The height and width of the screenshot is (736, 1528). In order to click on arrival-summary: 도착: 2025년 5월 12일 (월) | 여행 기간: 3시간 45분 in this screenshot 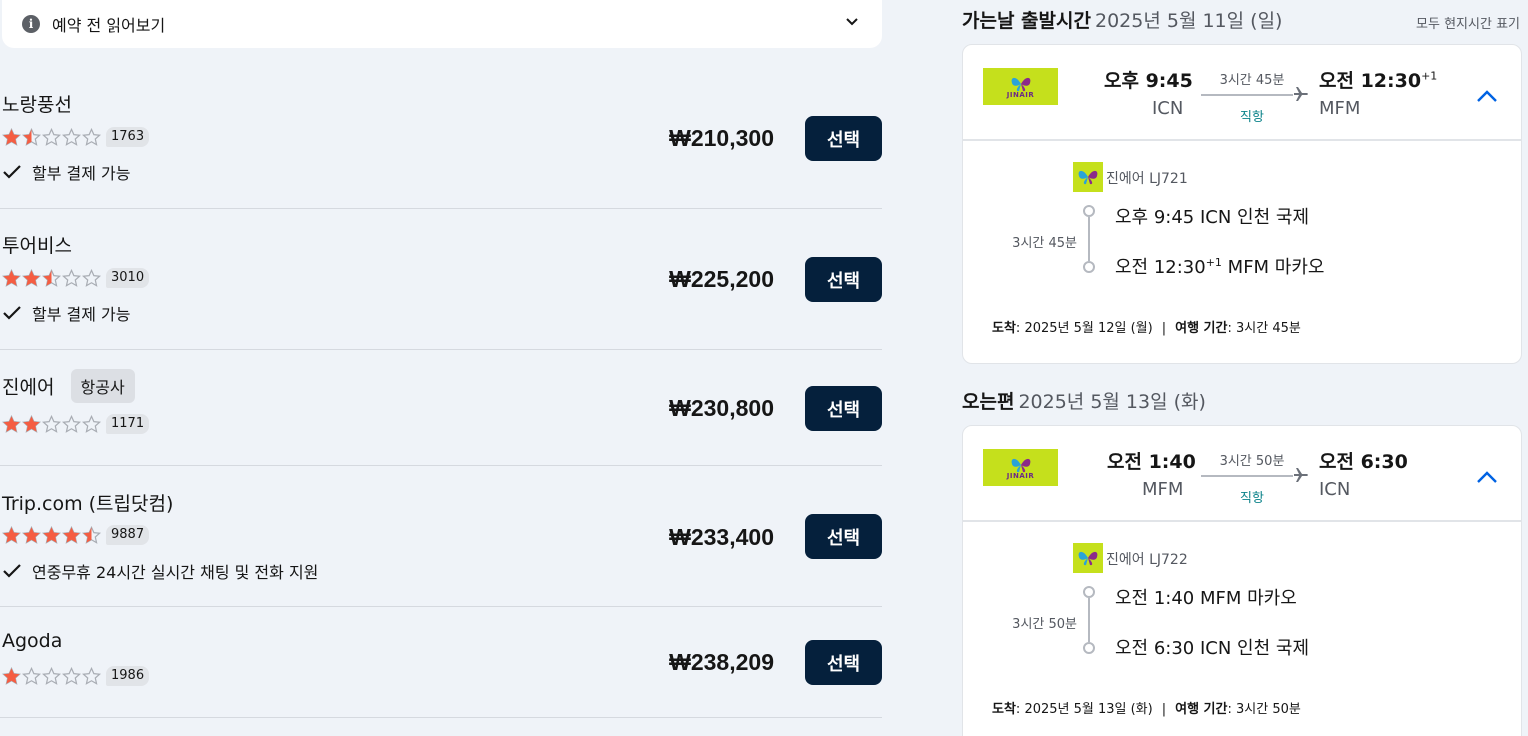, I will do `click(1146, 328)`.